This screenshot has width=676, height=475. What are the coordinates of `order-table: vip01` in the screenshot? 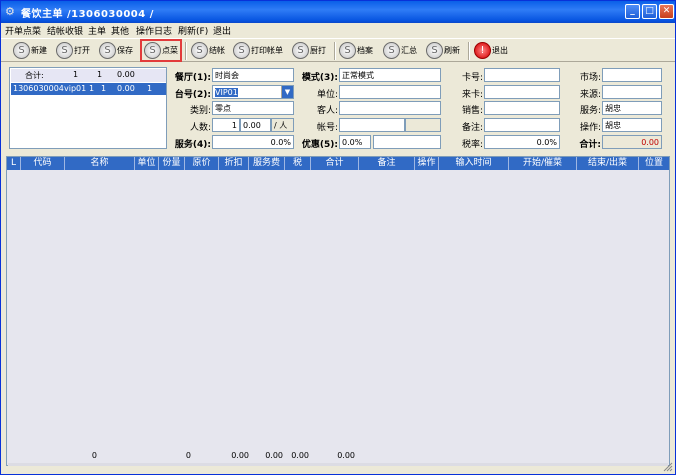 It's located at (75, 88).